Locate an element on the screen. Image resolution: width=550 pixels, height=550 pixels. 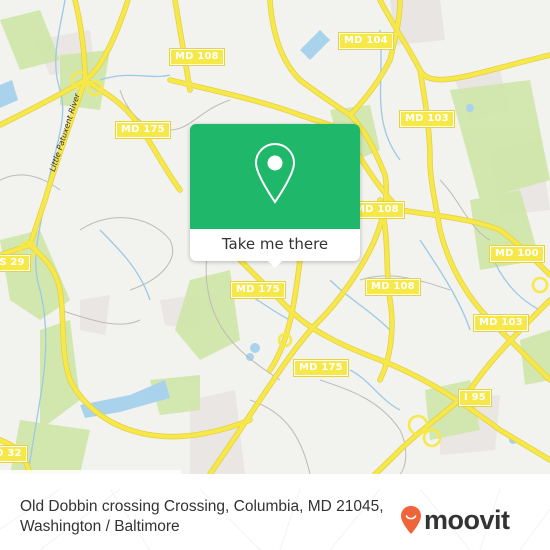
road-label-md103-lower: MD 103 is located at coordinates (501, 323).